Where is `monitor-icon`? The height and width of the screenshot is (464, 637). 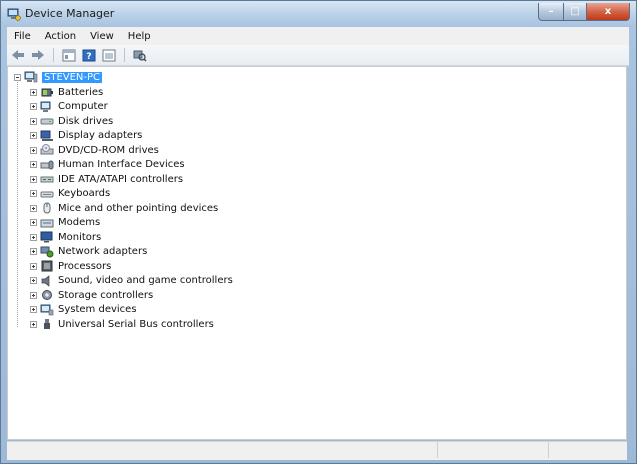
monitor-icon is located at coordinates (47, 237).